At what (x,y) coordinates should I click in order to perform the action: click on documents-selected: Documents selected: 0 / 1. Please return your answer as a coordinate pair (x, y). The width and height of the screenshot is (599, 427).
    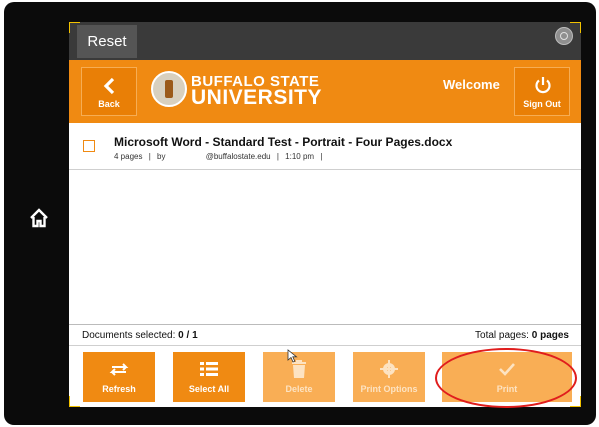
    Looking at the image, I should click on (140, 335).